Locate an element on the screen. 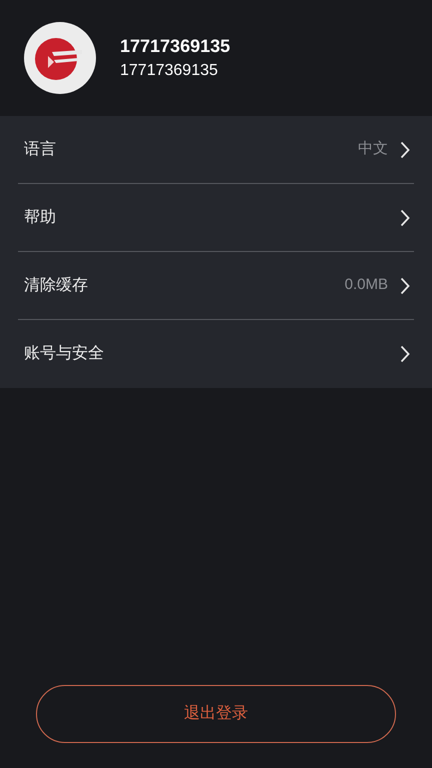 The width and height of the screenshot is (432, 768). logout-button: 退出登录 is located at coordinates (216, 714).